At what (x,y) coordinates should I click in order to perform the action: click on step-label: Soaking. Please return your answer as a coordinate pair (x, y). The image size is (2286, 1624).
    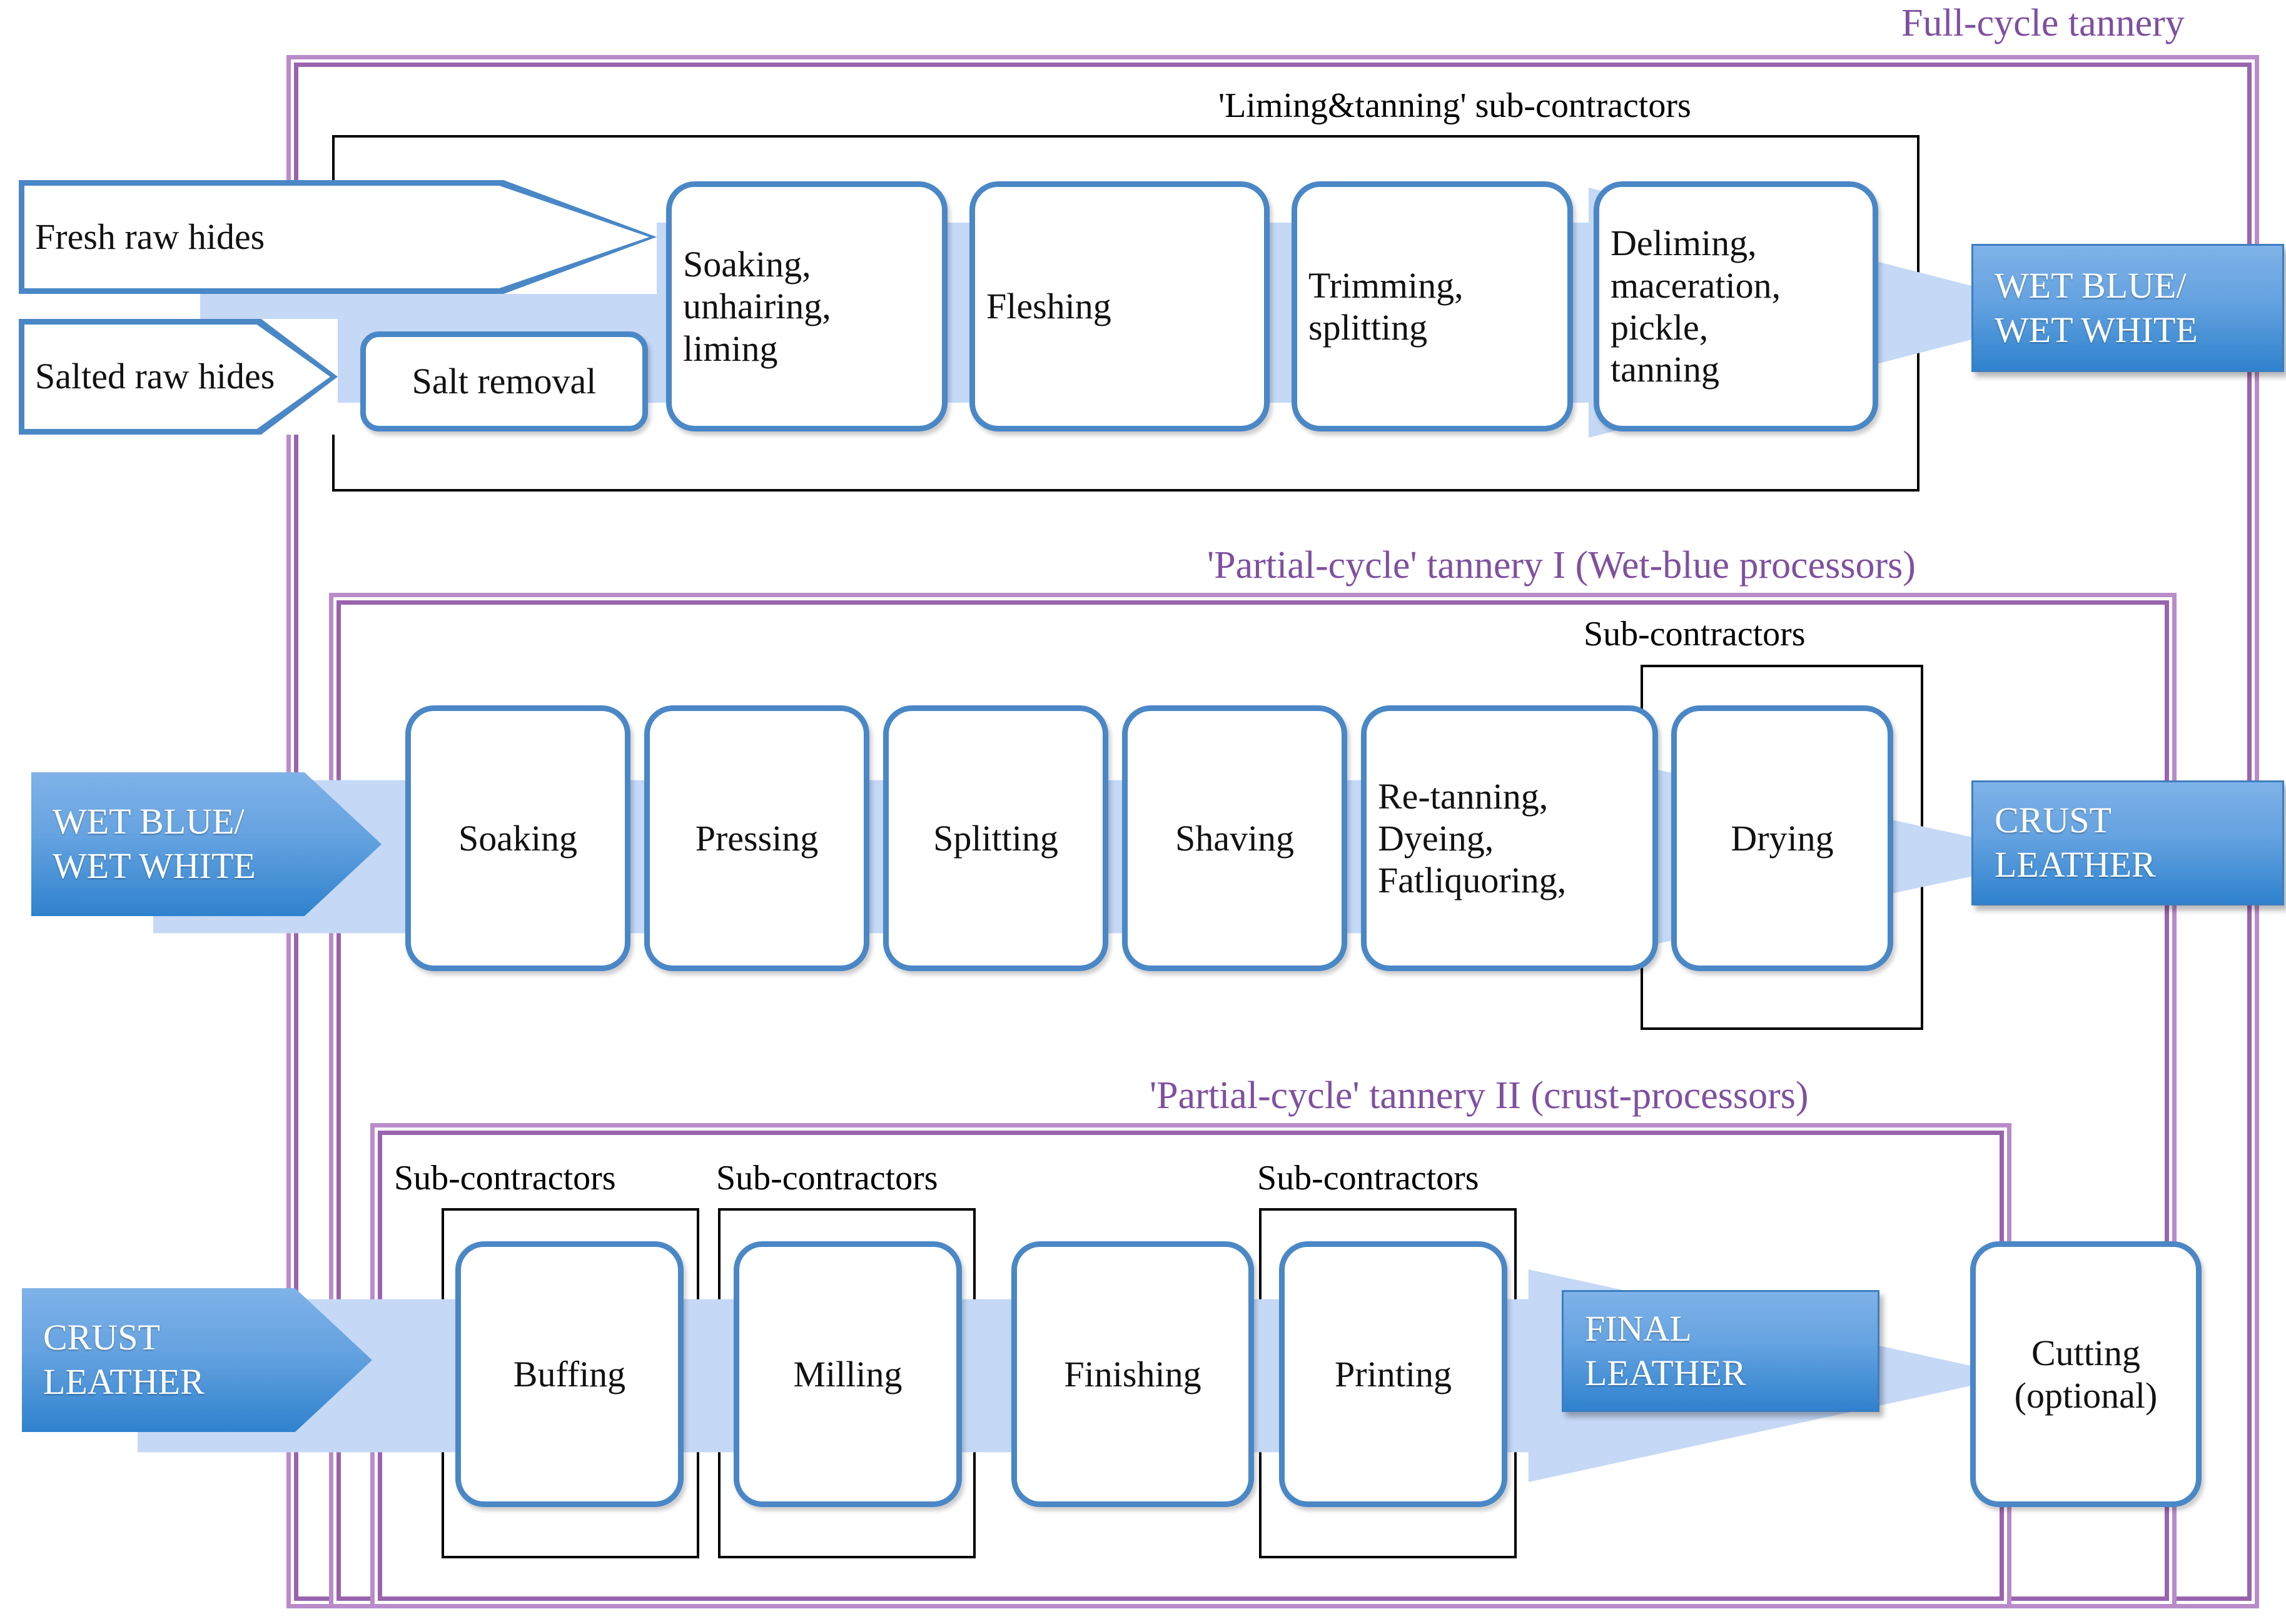
    Looking at the image, I should click on (518, 838).